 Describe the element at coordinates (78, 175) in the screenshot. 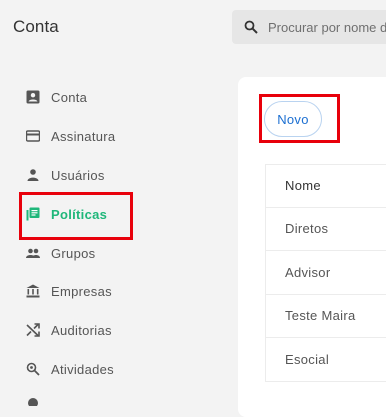

I see `sidebar-item-label: Usuários` at that location.